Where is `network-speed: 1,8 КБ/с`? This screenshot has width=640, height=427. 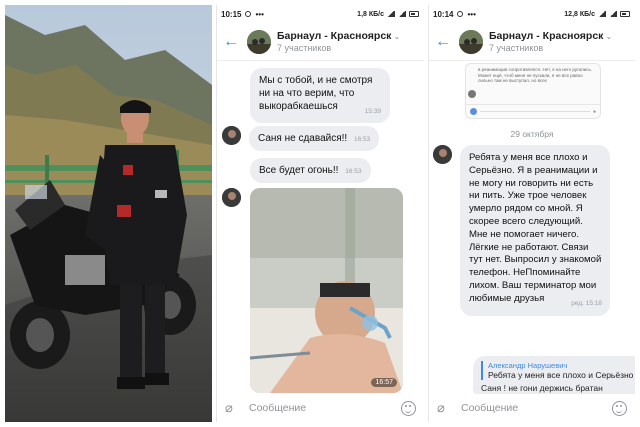 network-speed: 1,8 КБ/с is located at coordinates (370, 14).